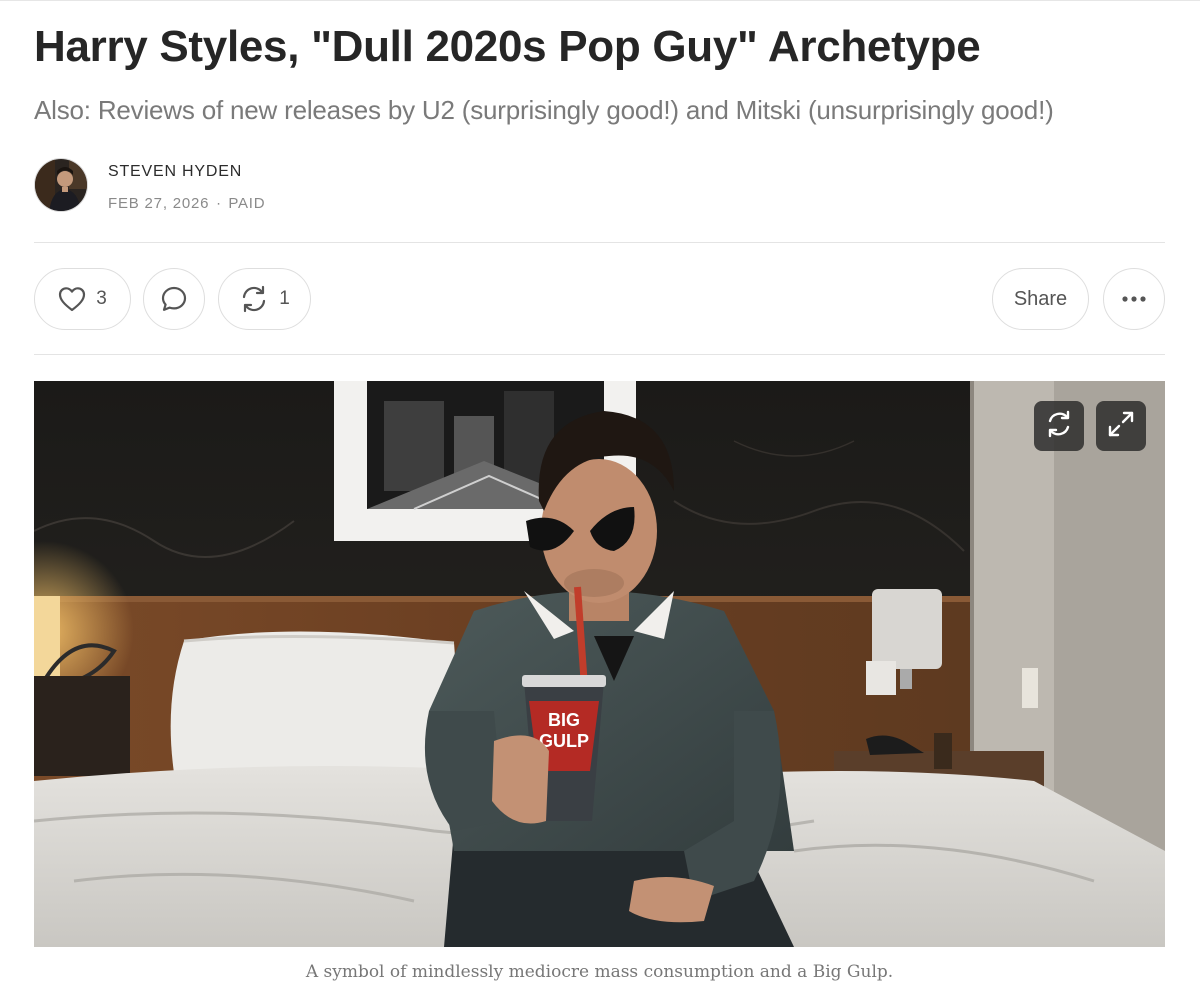 The width and height of the screenshot is (1200, 994). Describe the element at coordinates (175, 172) in the screenshot. I see `author-name: STEVEN HYDEN` at that location.